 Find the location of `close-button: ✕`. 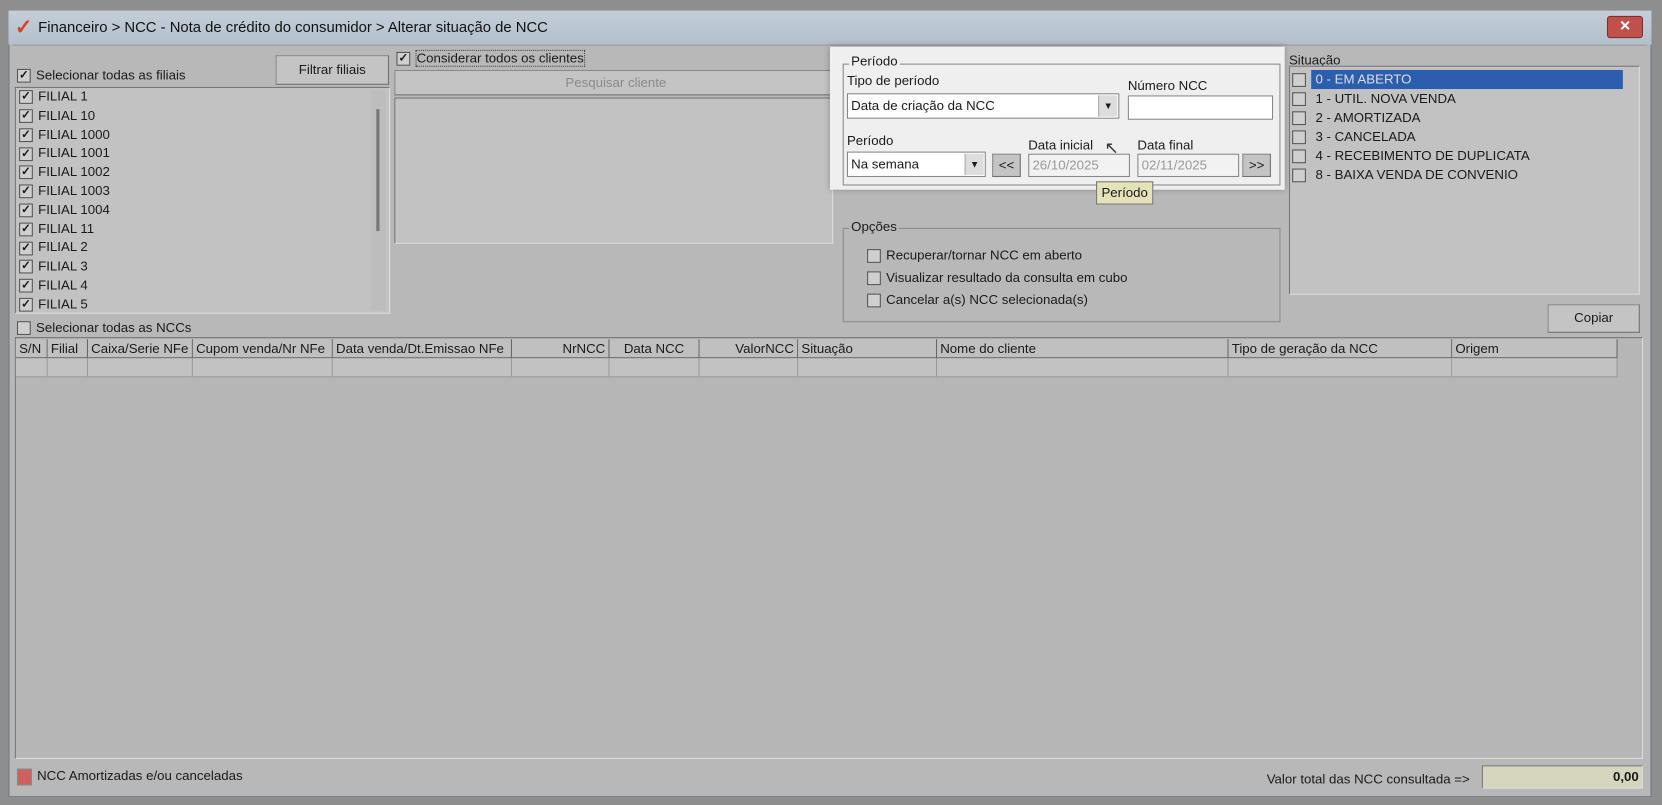

close-button: ✕ is located at coordinates (1624, 27).